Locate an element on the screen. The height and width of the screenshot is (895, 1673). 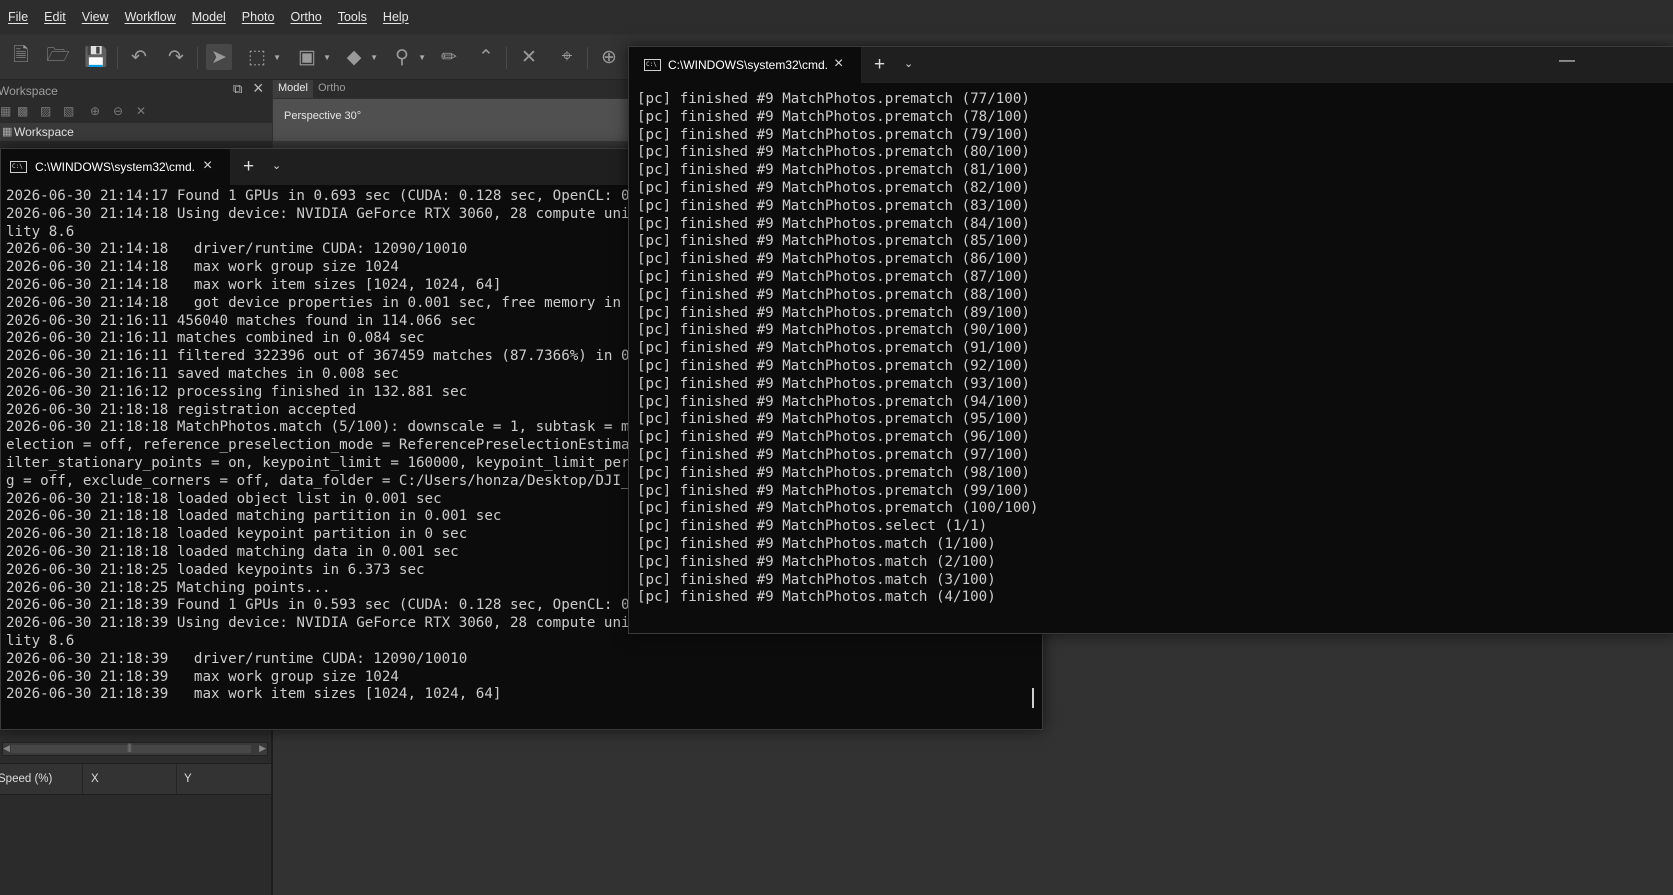
terminal-titlebar: C:\ C:\WINDOWS\system32\cmd. × + ⌄ — is located at coordinates (1151, 65).